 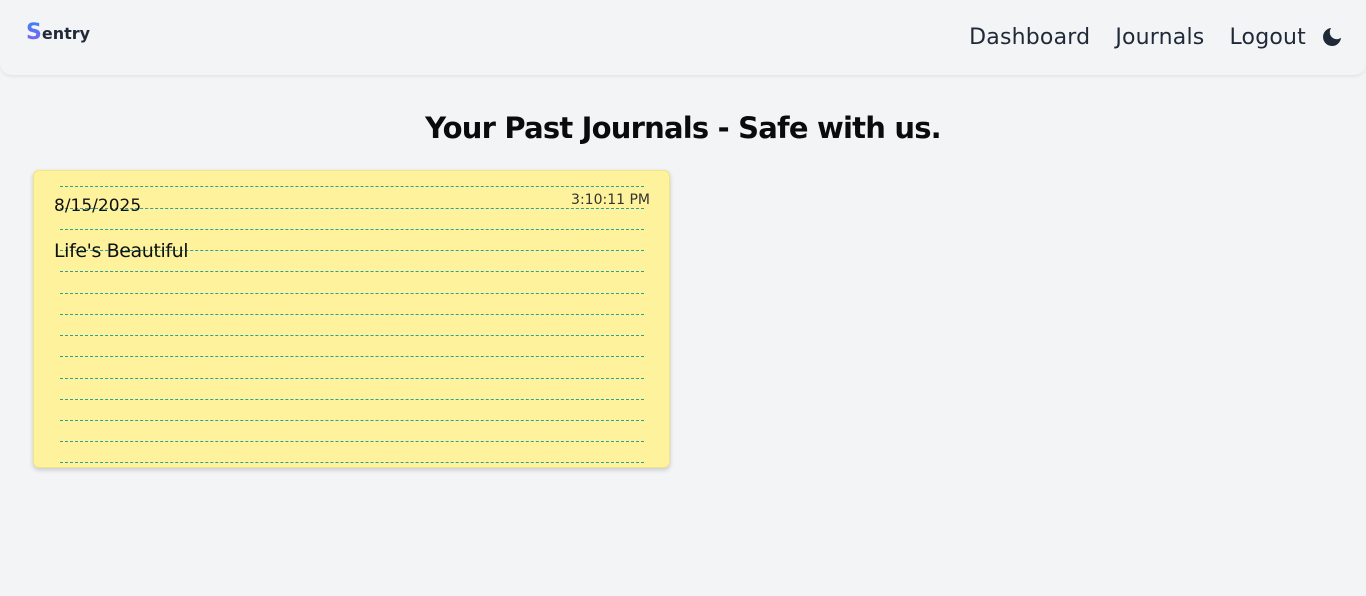 I want to click on journal-date: 8/15/2025, so click(x=98, y=206).